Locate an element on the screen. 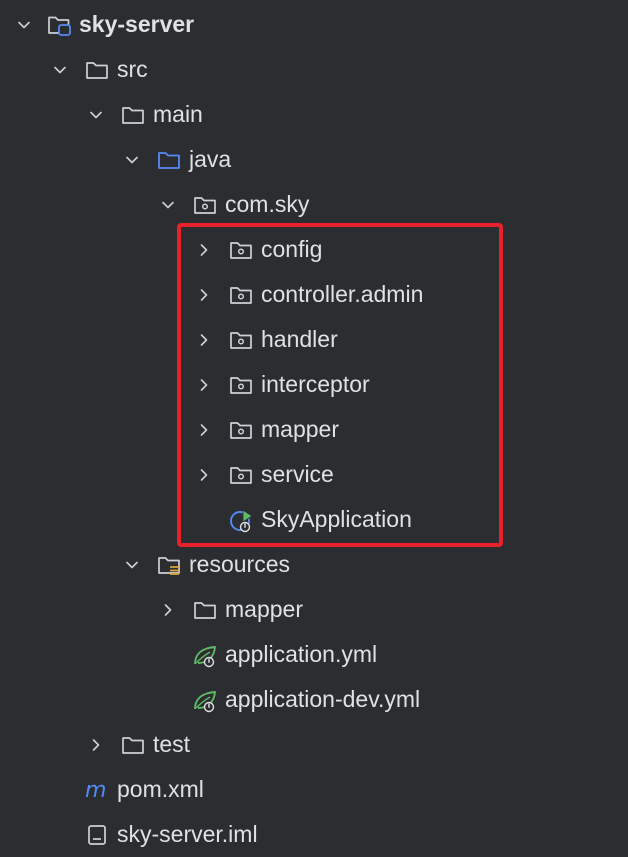  tree-item-handler: handler is located at coordinates (314, 339).